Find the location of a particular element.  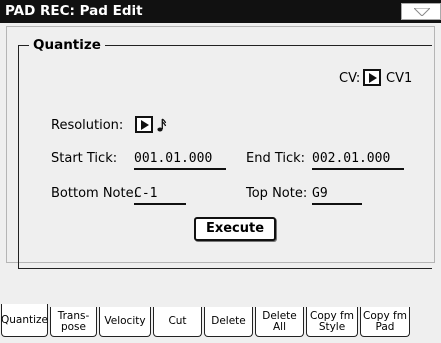

resolution-popup-button is located at coordinates (144, 124).